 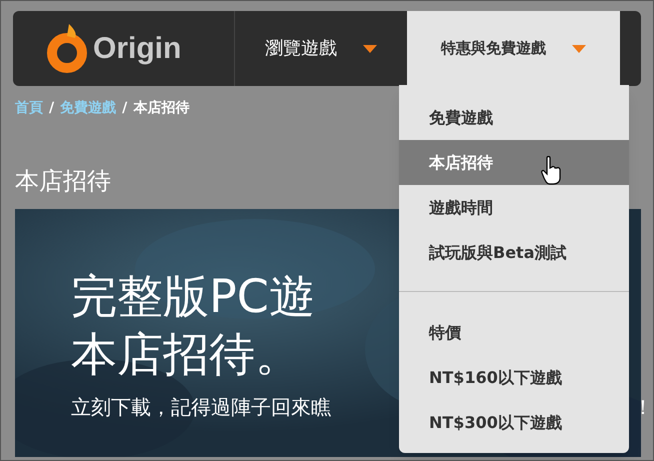 What do you see at coordinates (514, 162) in the screenshot?
I see `menu-item: 本店招待` at bounding box center [514, 162].